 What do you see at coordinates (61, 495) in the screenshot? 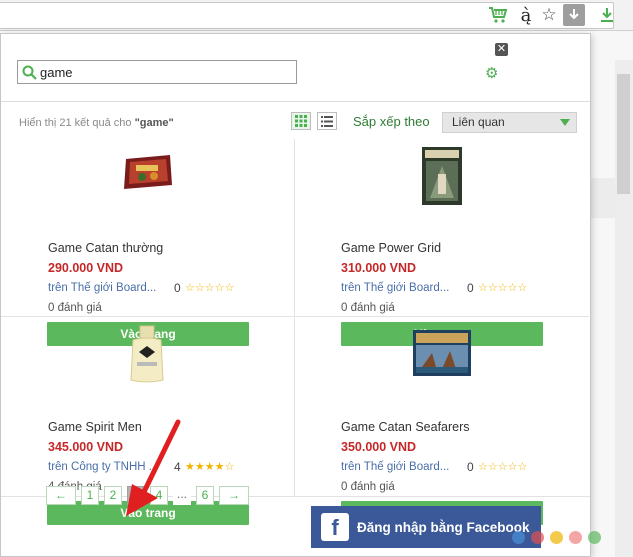
I see `prev-page-button: ←` at bounding box center [61, 495].